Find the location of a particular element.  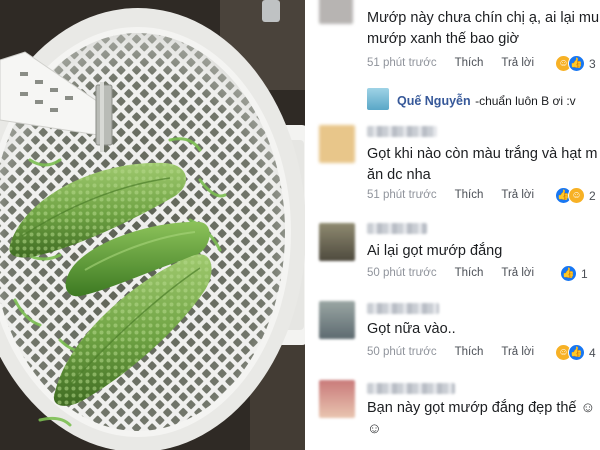

comment-text-line: ☺ is located at coordinates (374, 429).